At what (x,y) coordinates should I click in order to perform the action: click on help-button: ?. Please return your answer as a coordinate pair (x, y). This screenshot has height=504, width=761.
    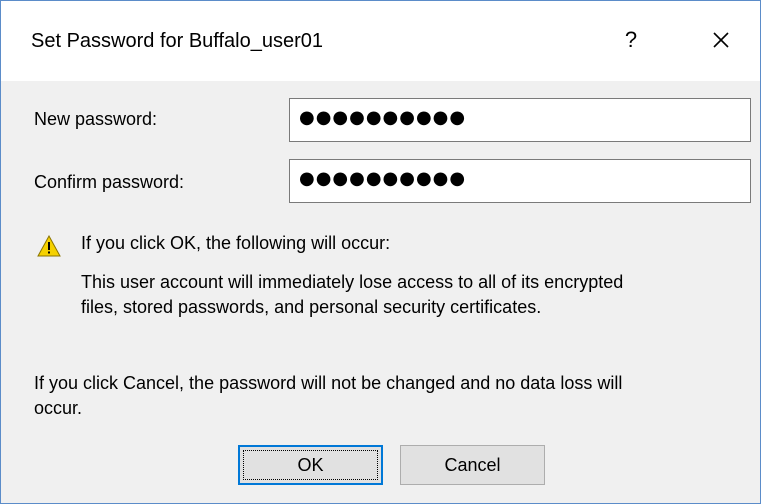
    Looking at the image, I should click on (631, 40).